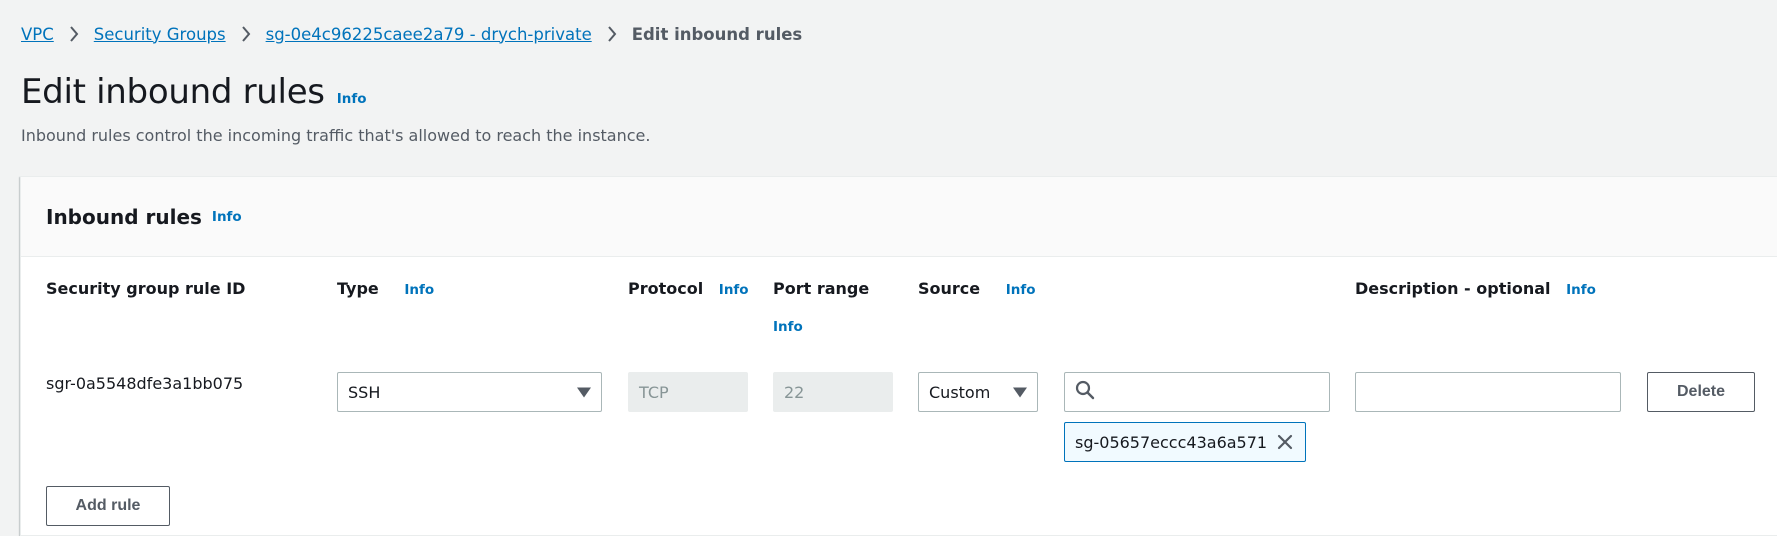 This screenshot has height=536, width=1777. I want to click on port-range-field: 22, so click(833, 392).